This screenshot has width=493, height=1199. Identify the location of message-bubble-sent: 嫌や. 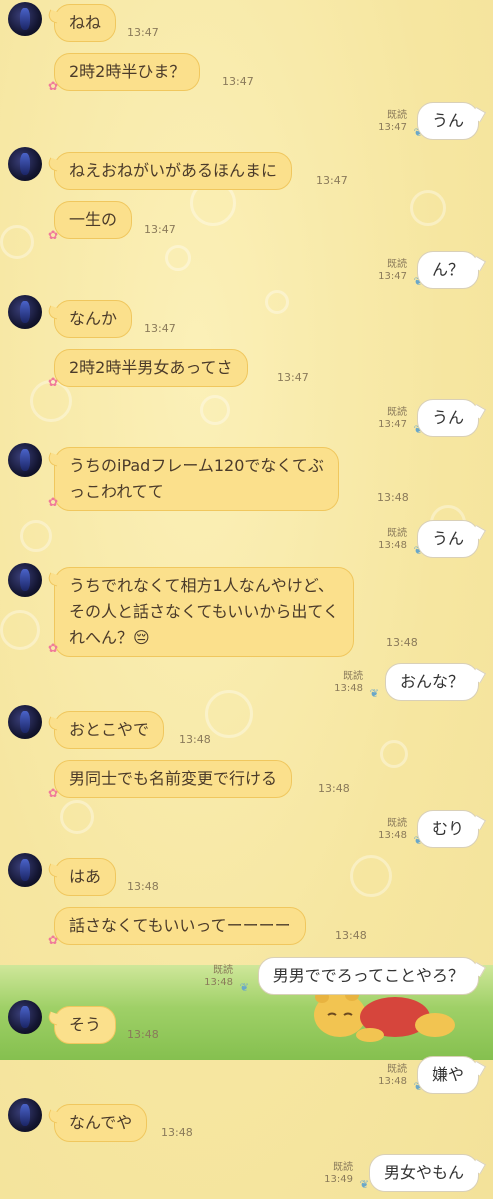
(447, 1075).